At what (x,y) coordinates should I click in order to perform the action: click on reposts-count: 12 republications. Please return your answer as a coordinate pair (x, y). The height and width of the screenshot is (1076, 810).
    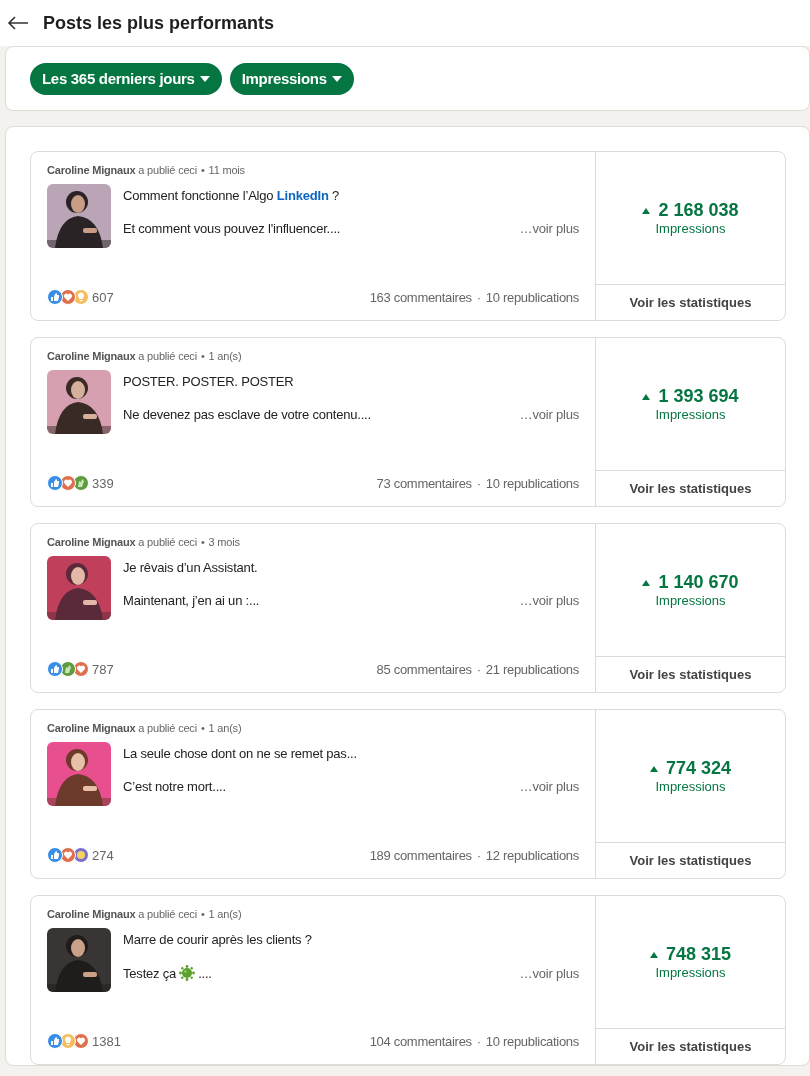
    Looking at the image, I should click on (532, 855).